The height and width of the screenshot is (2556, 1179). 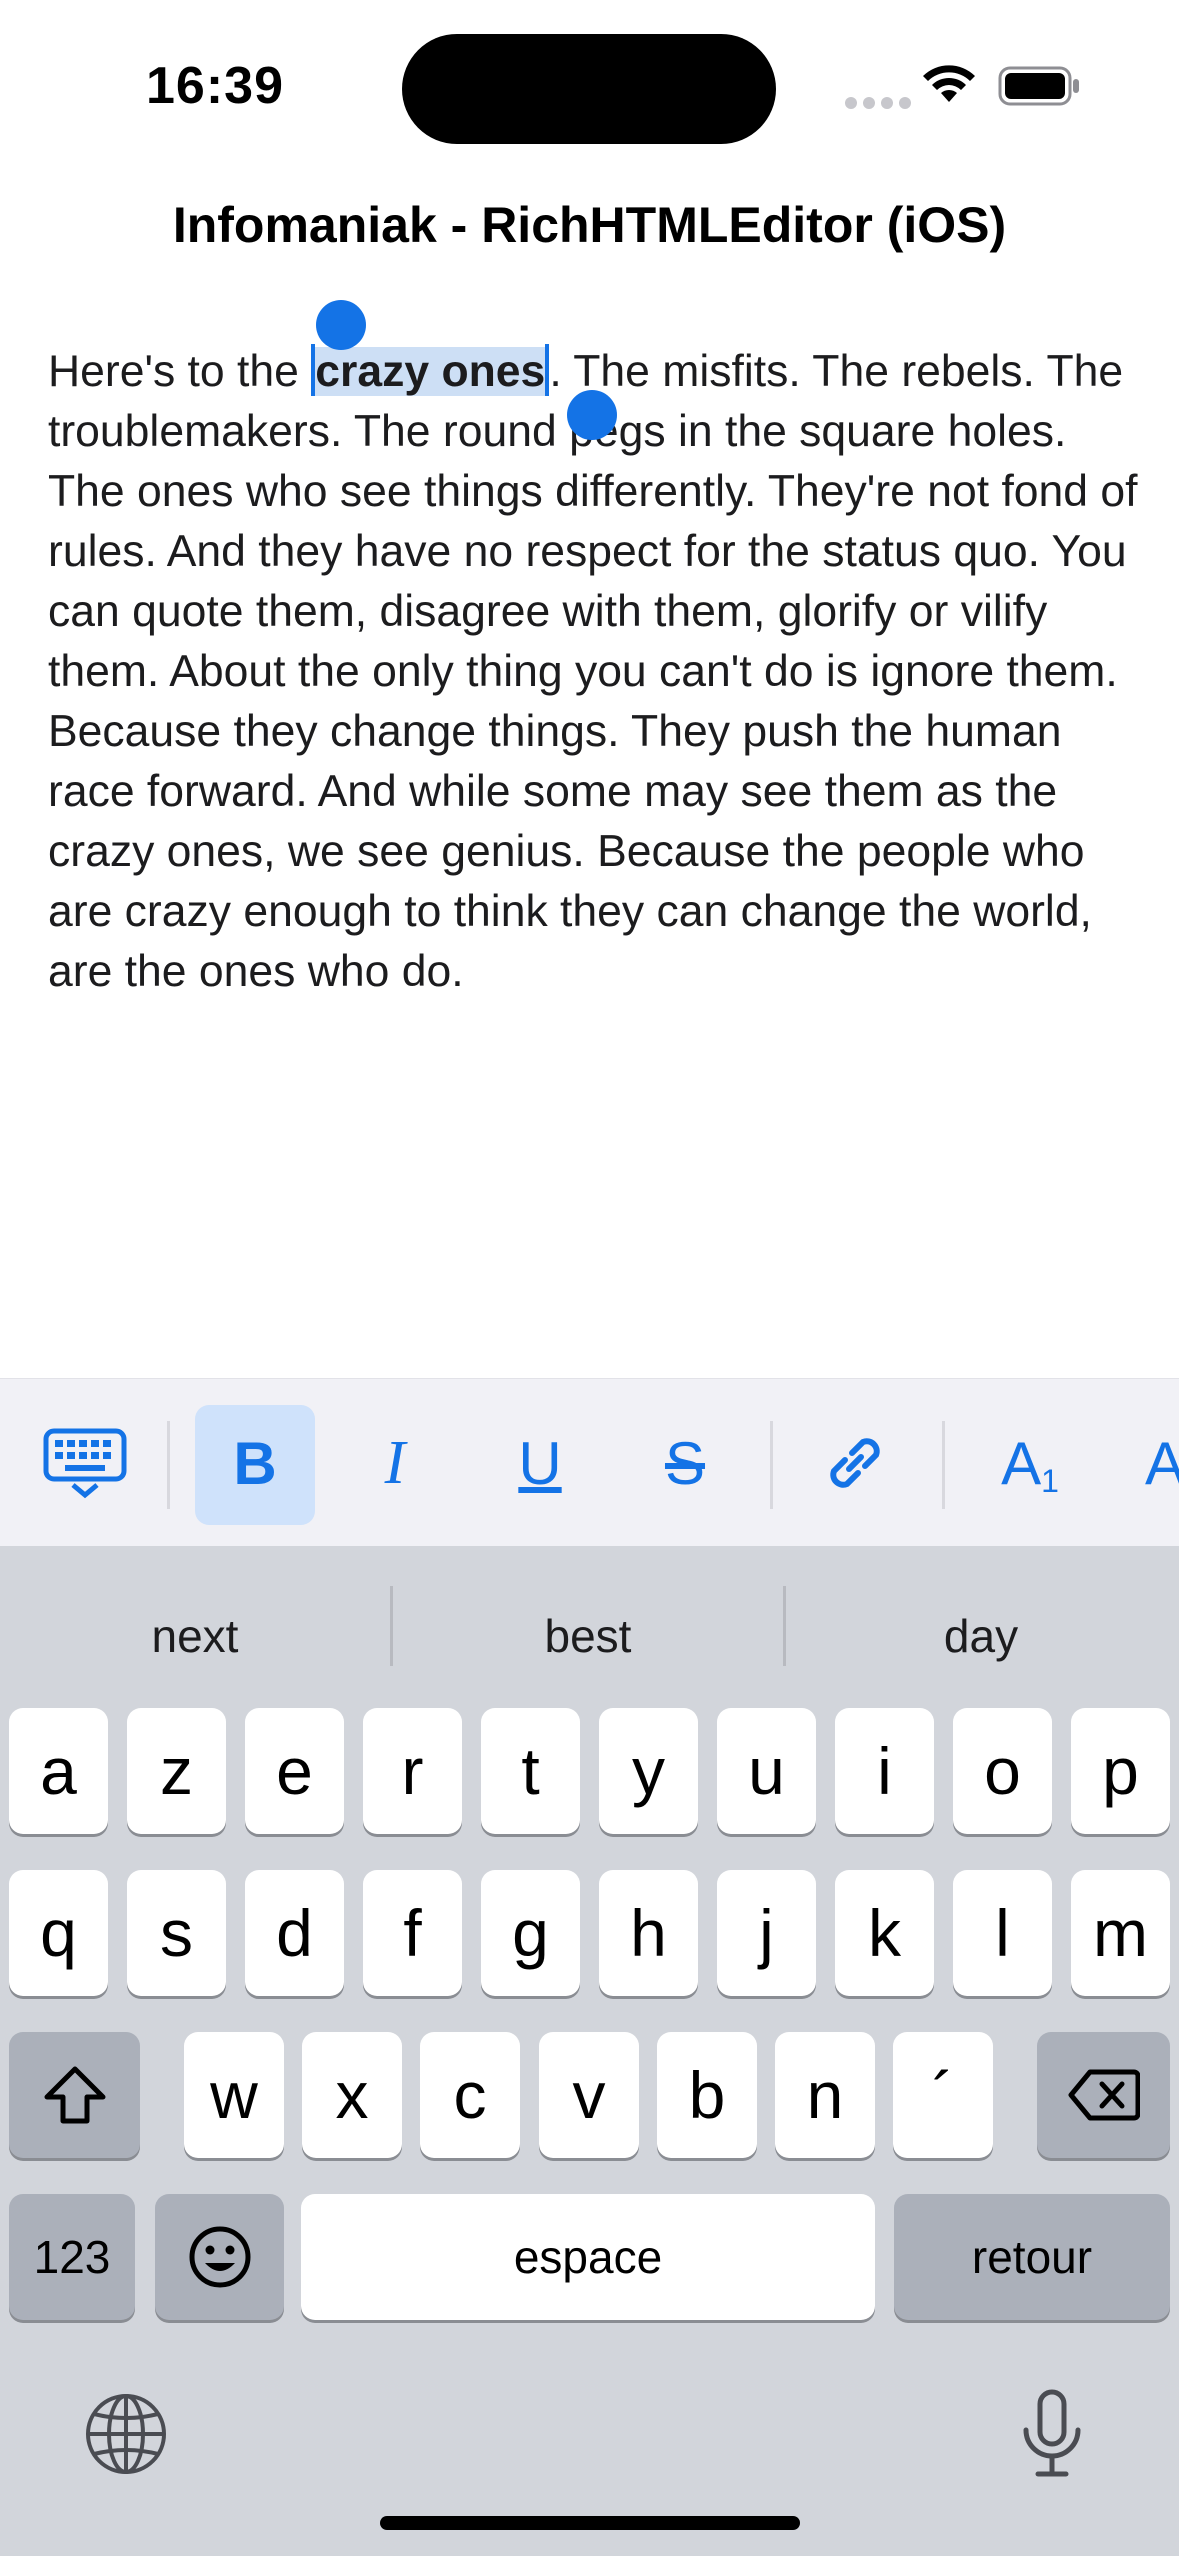 I want to click on selection-handle-start, so click(x=341, y=325).